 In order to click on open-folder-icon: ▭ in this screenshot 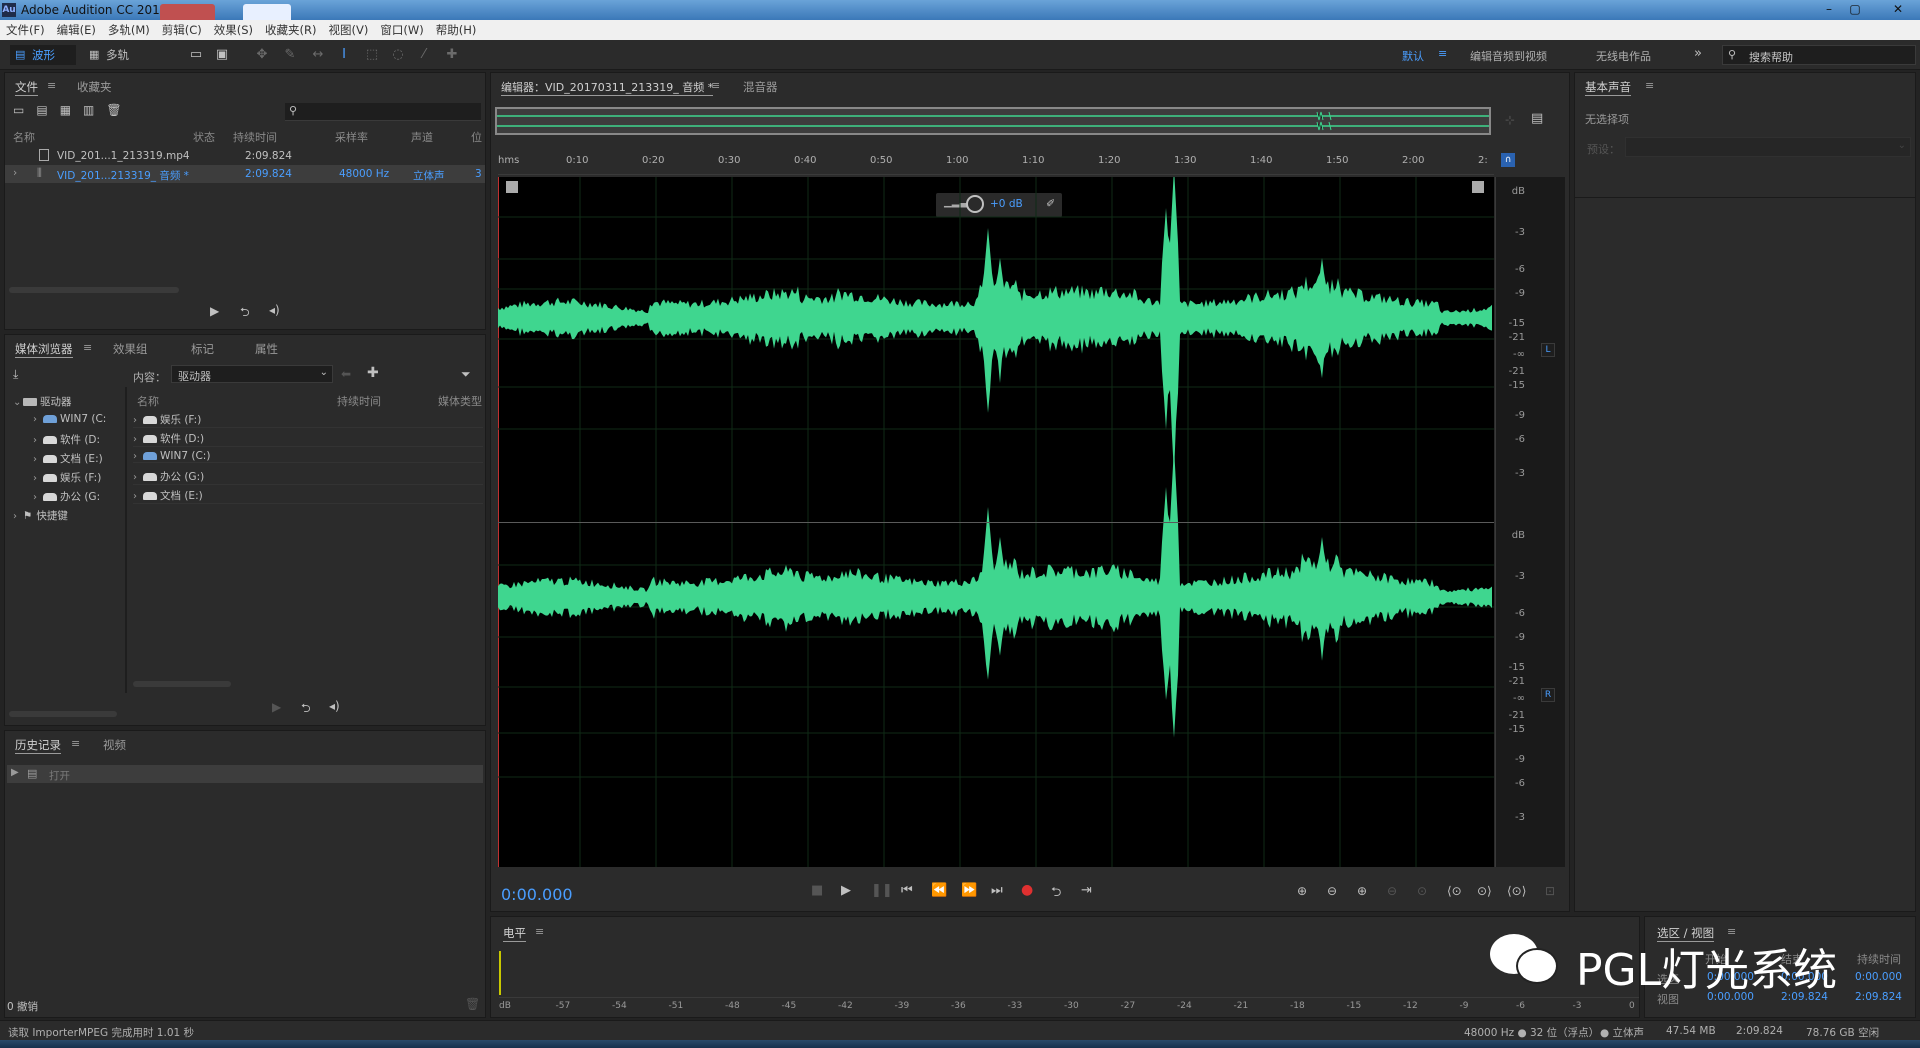, I will do `click(24, 110)`.